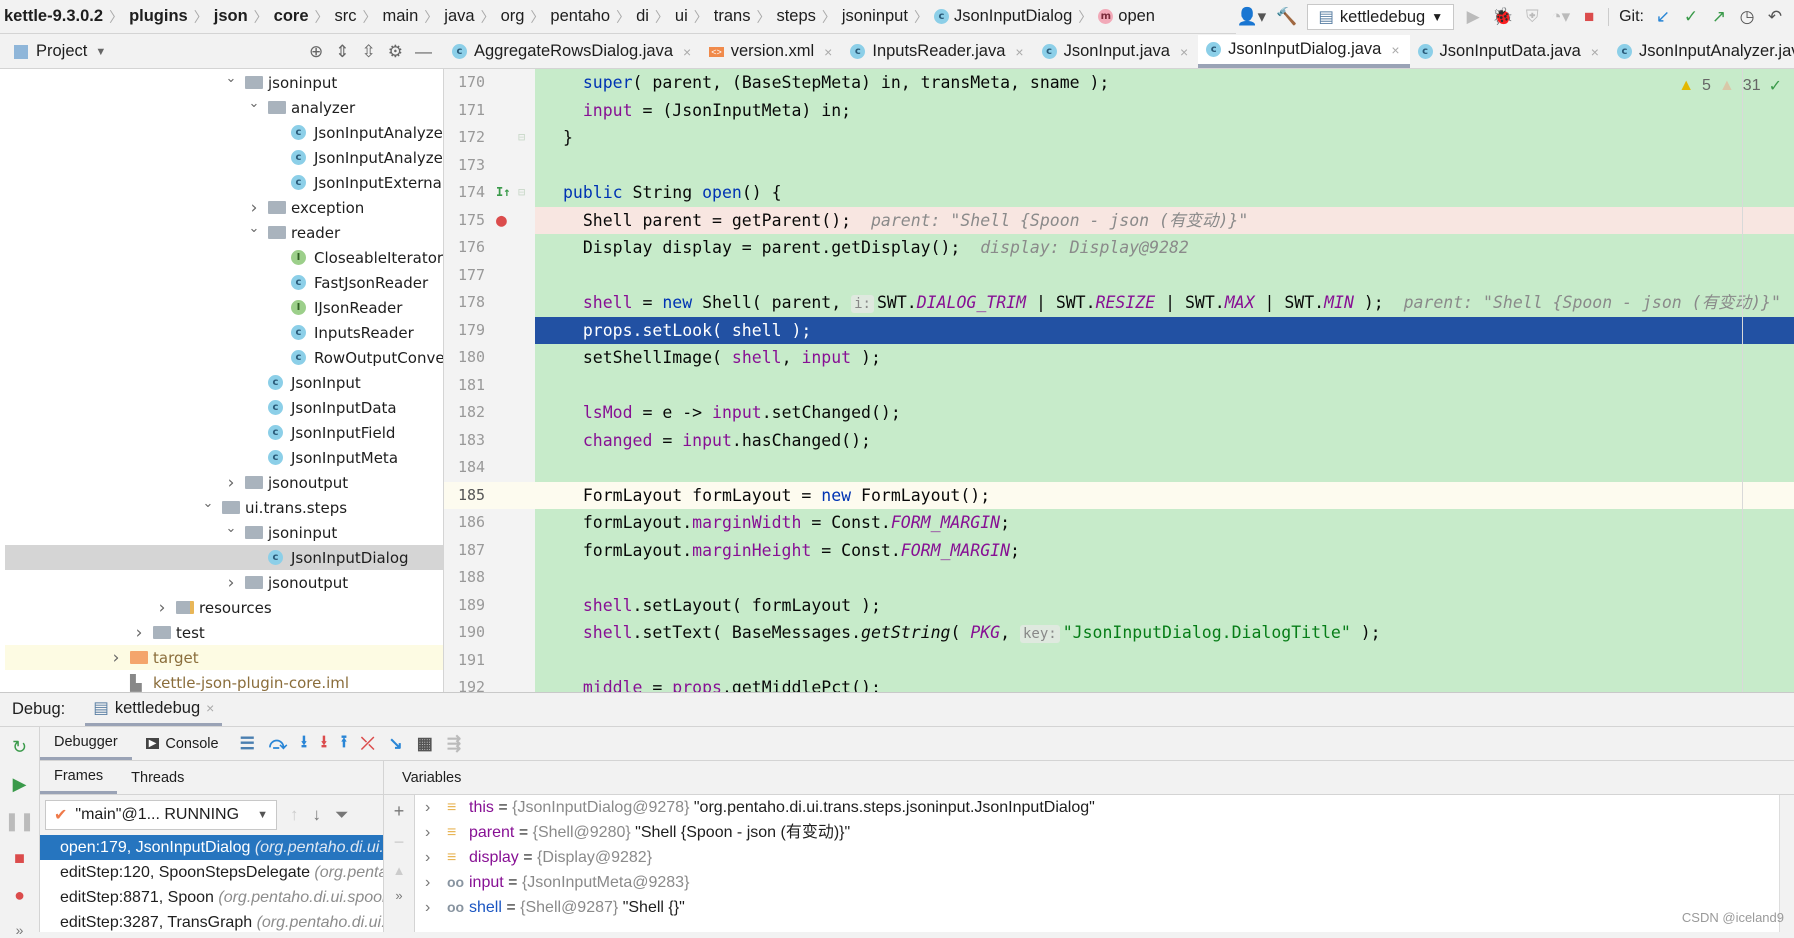  What do you see at coordinates (224, 657) in the screenshot?
I see `tree-item: › target` at bounding box center [224, 657].